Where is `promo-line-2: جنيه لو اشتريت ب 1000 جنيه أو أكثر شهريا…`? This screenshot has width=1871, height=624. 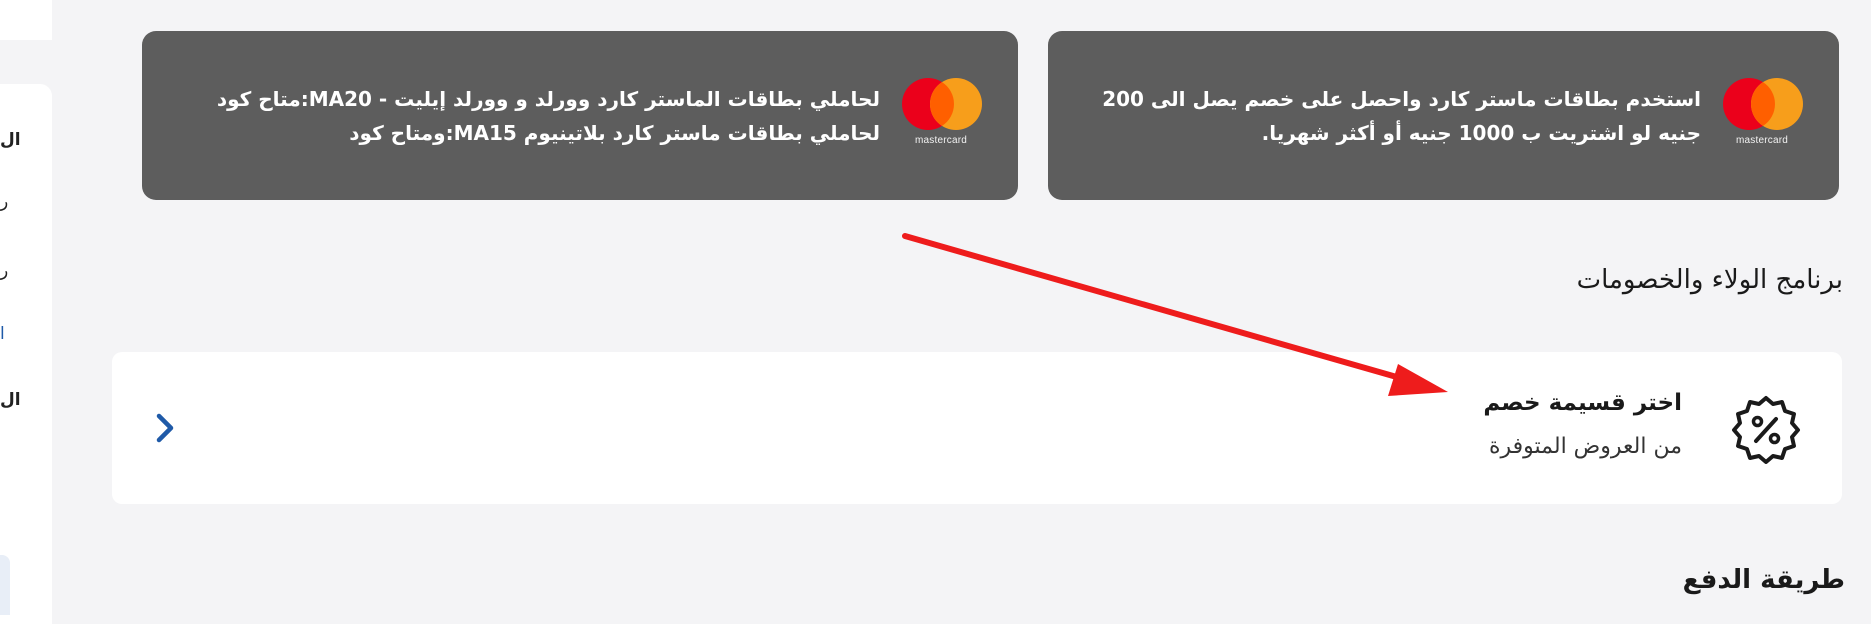 promo-line-2: جنيه لو اشتريت ب 1000 جنيه أو أكثر شهريا… is located at coordinates (1481, 132).